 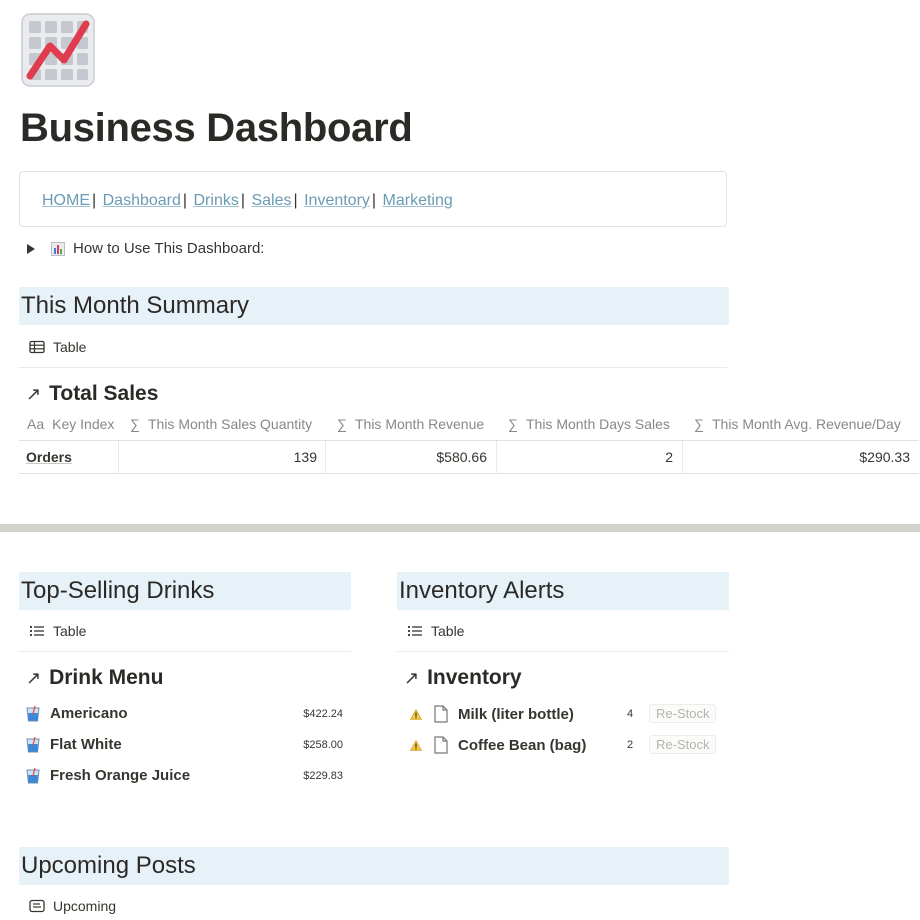 I want to click on drink-name: Fresh Orange Juice, so click(x=120, y=775).